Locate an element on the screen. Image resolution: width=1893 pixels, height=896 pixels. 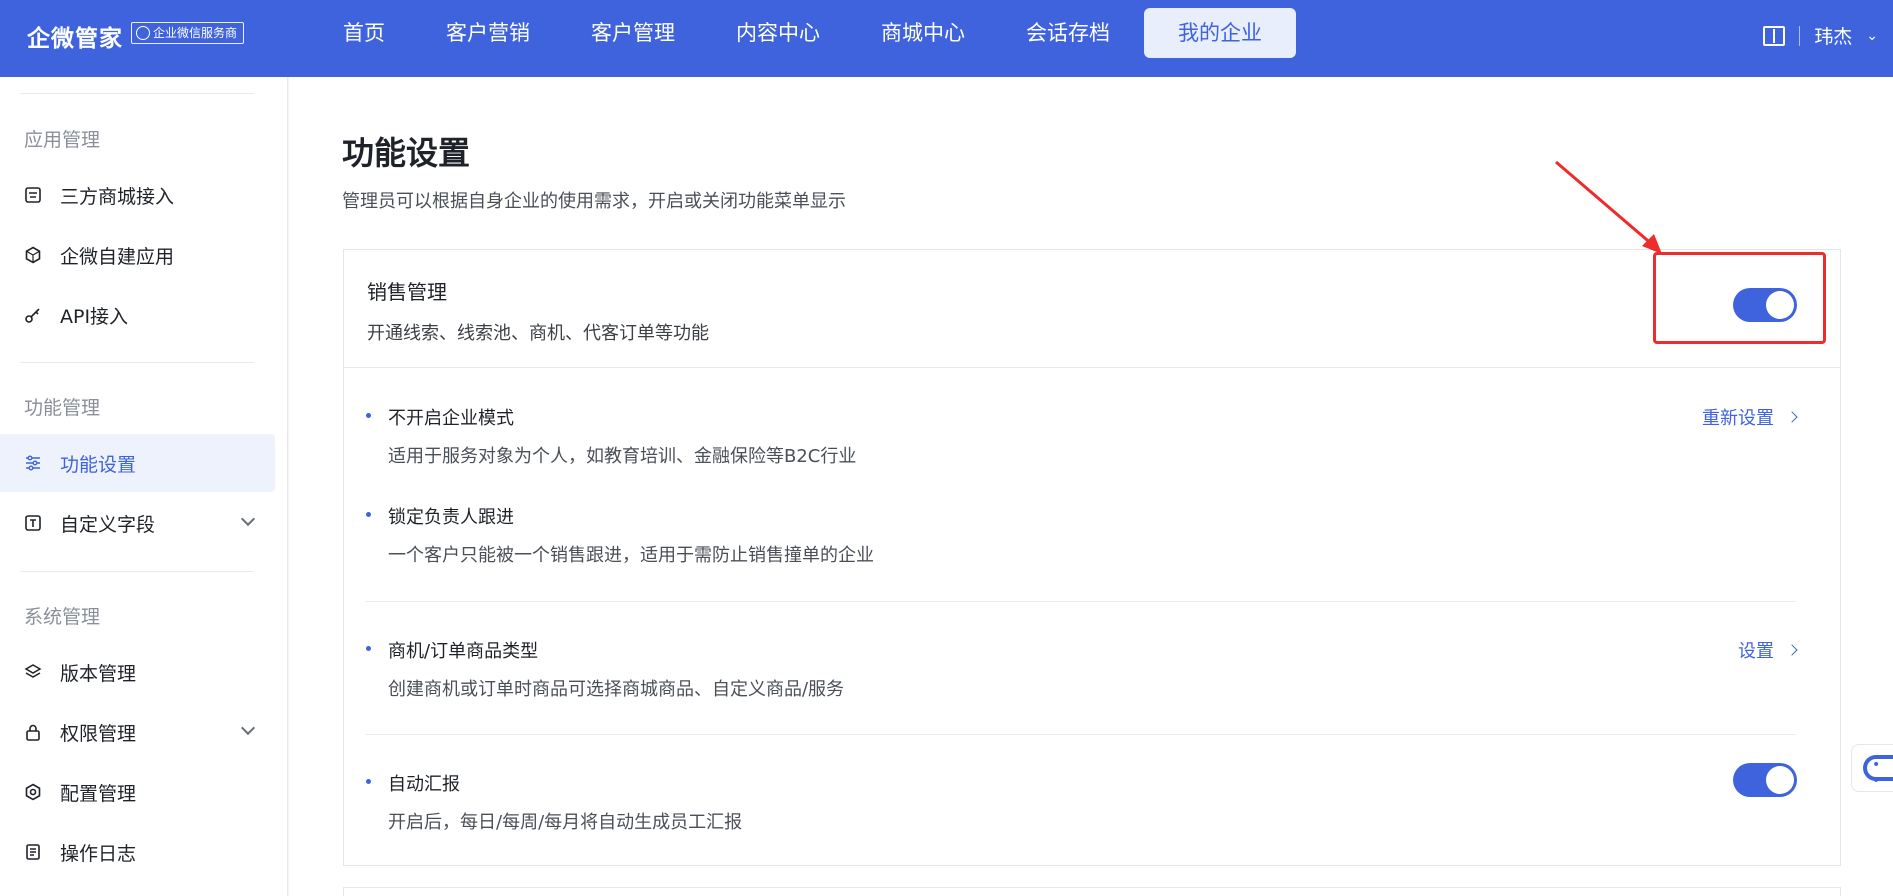
help-book-icon is located at coordinates (1774, 35).